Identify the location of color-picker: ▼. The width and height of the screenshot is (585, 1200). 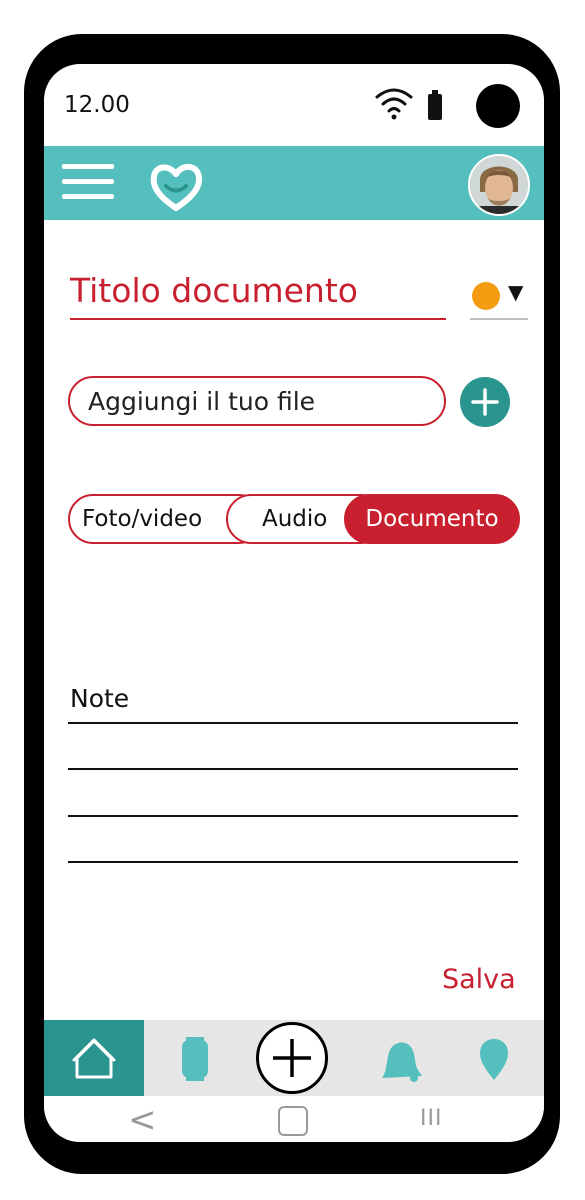
(499, 299).